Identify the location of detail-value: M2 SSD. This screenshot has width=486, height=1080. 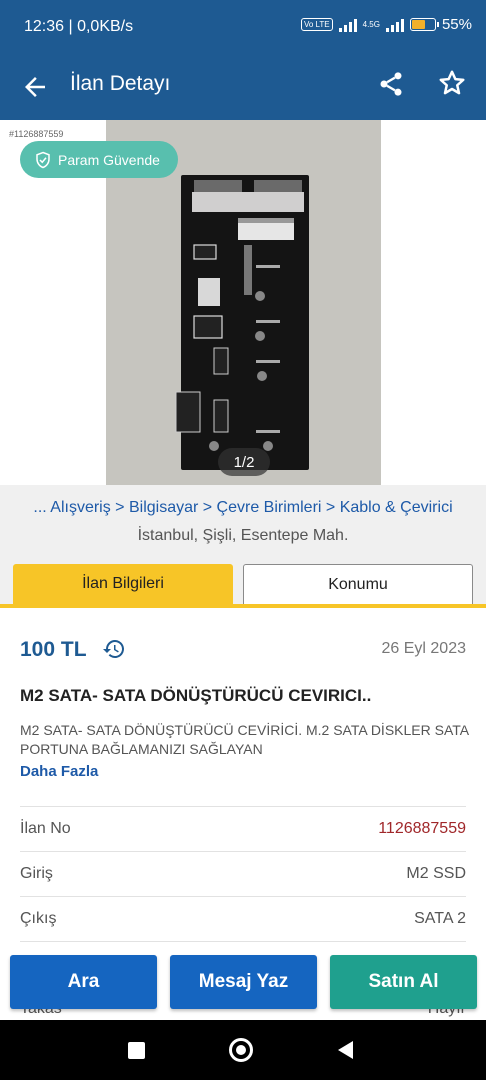
(436, 873).